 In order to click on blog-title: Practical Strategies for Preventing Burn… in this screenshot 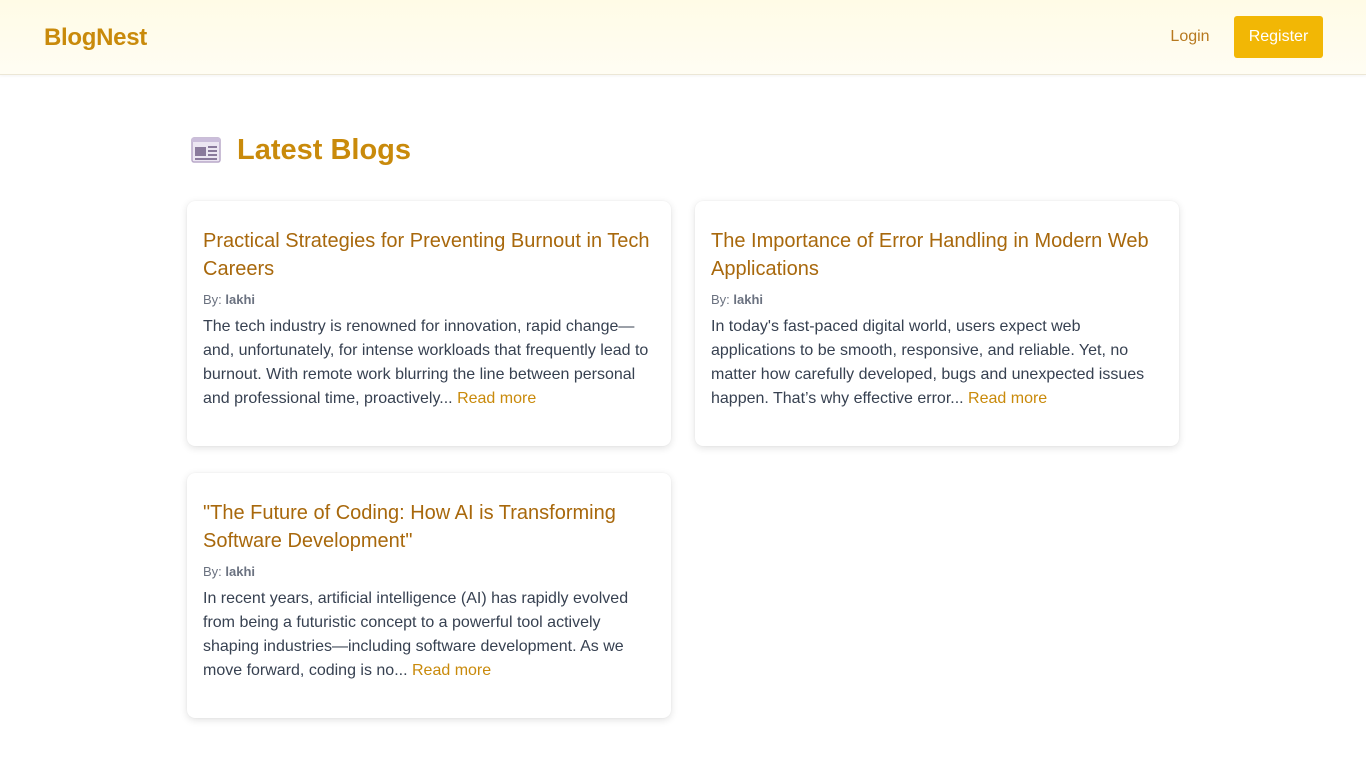, I will do `click(429, 255)`.